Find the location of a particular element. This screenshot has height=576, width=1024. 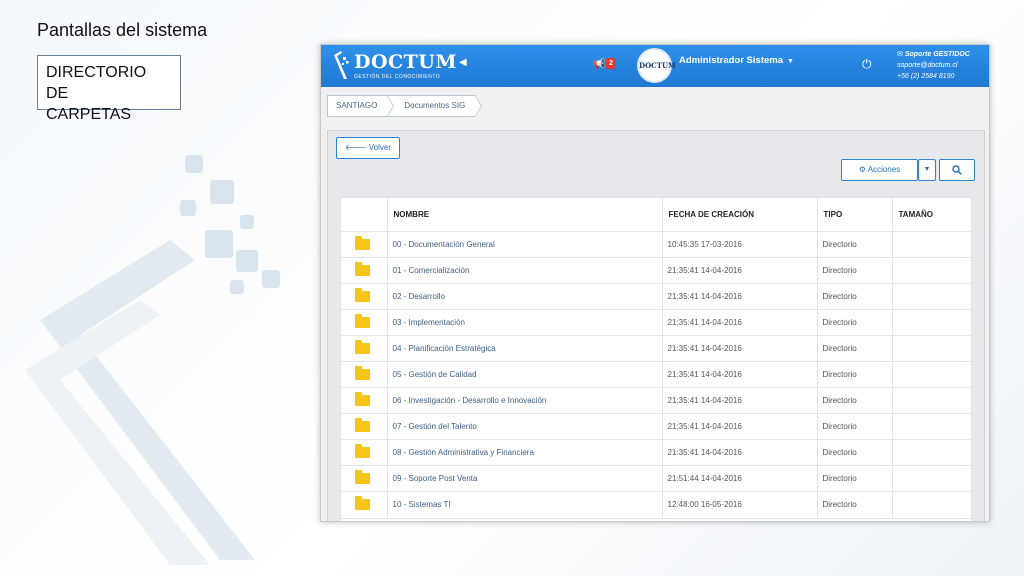

caret-down-icon: ▼ is located at coordinates (790, 61).